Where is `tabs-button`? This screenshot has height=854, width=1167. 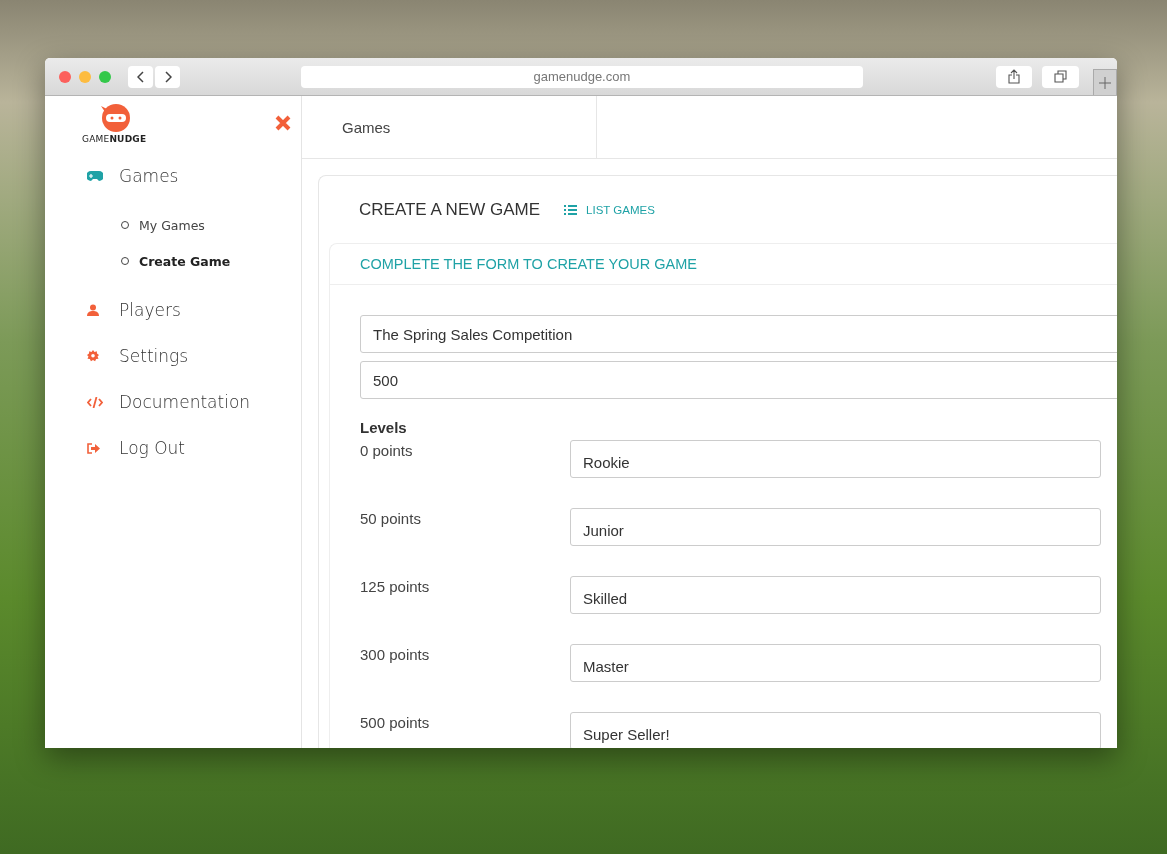
tabs-button is located at coordinates (1061, 76).